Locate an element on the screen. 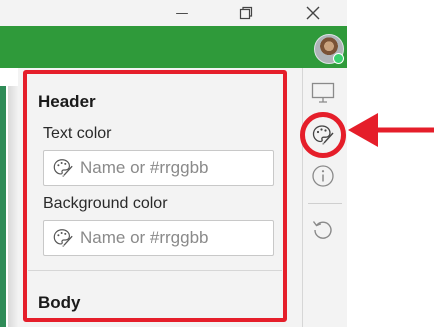 The image size is (434, 327). body-section-title: Body is located at coordinates (59, 303).